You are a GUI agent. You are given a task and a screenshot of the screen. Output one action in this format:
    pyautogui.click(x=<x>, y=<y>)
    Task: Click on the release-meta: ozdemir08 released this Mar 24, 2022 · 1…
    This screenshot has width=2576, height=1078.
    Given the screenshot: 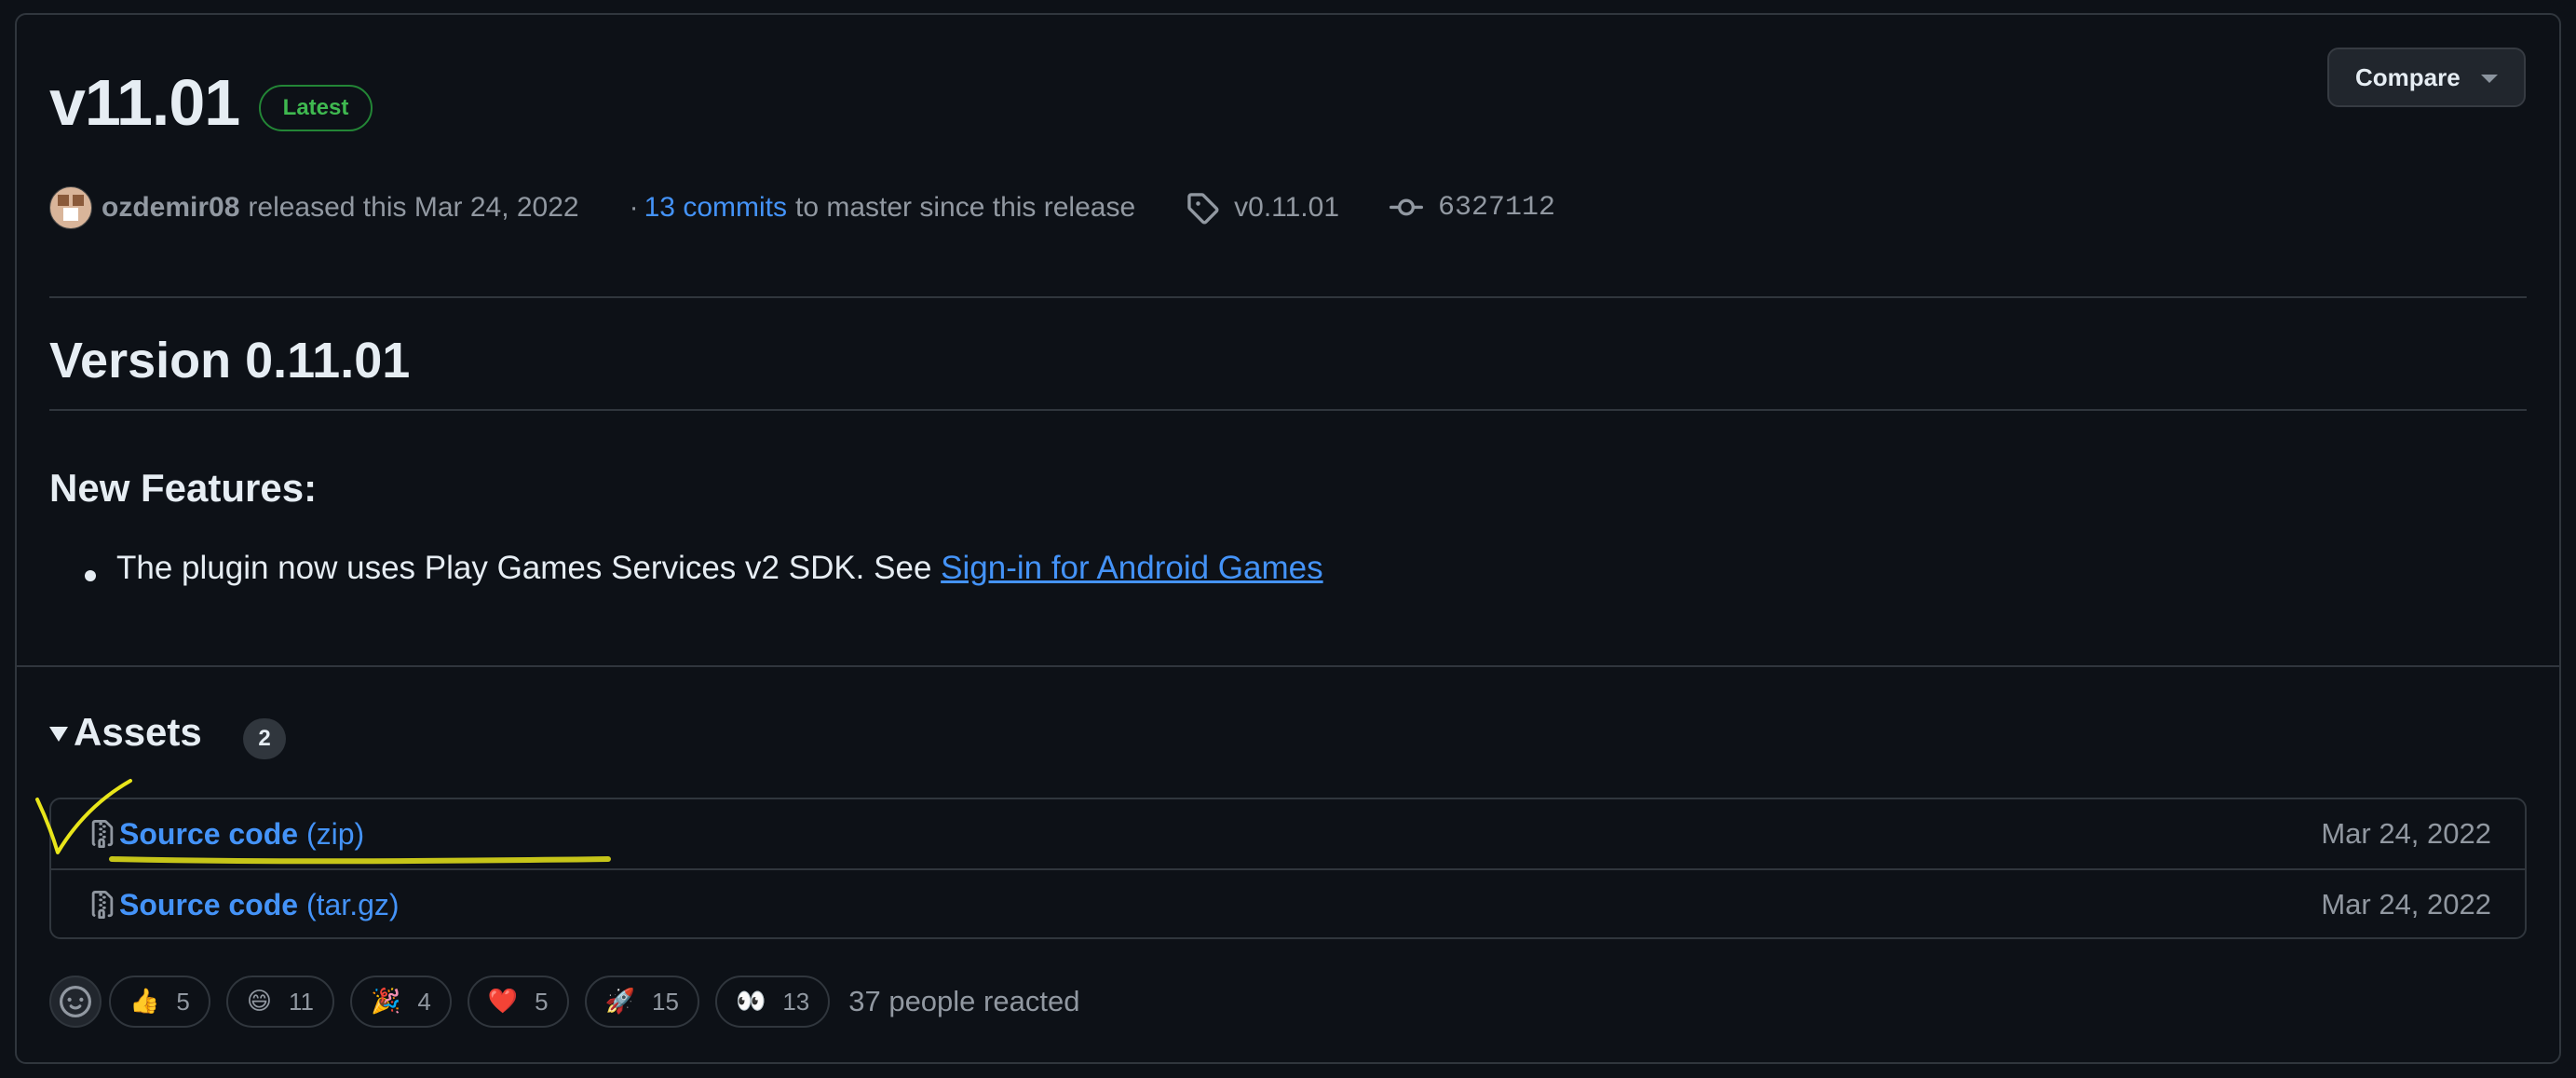 What is the action you would take?
    pyautogui.click(x=802, y=207)
    